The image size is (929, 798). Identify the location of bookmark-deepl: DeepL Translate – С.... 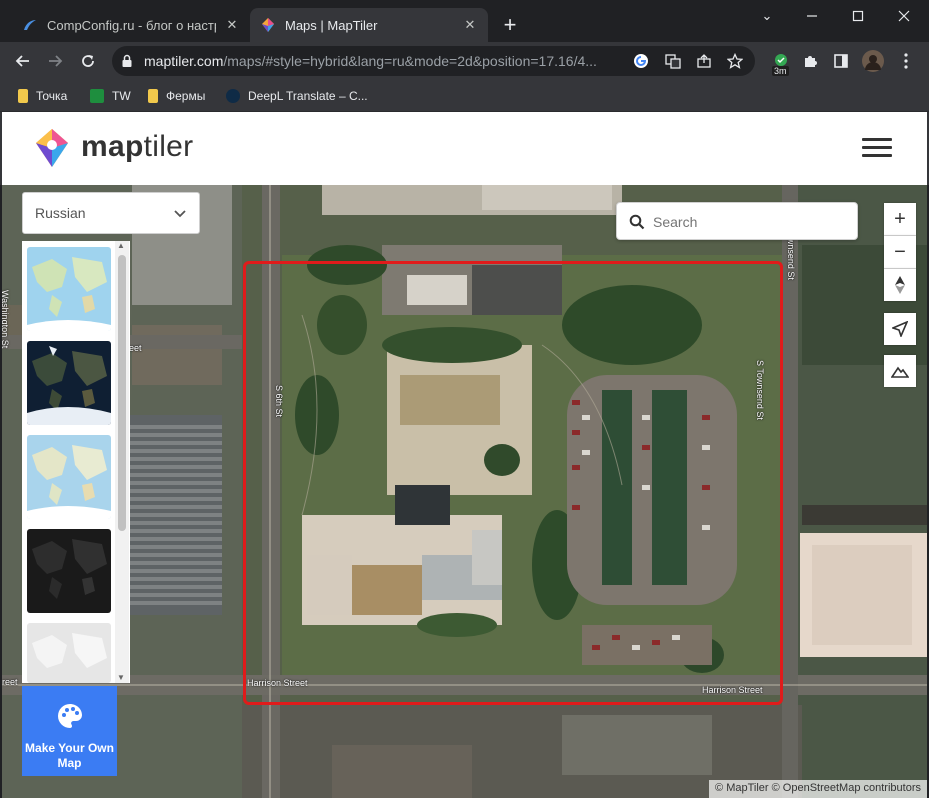
(297, 96).